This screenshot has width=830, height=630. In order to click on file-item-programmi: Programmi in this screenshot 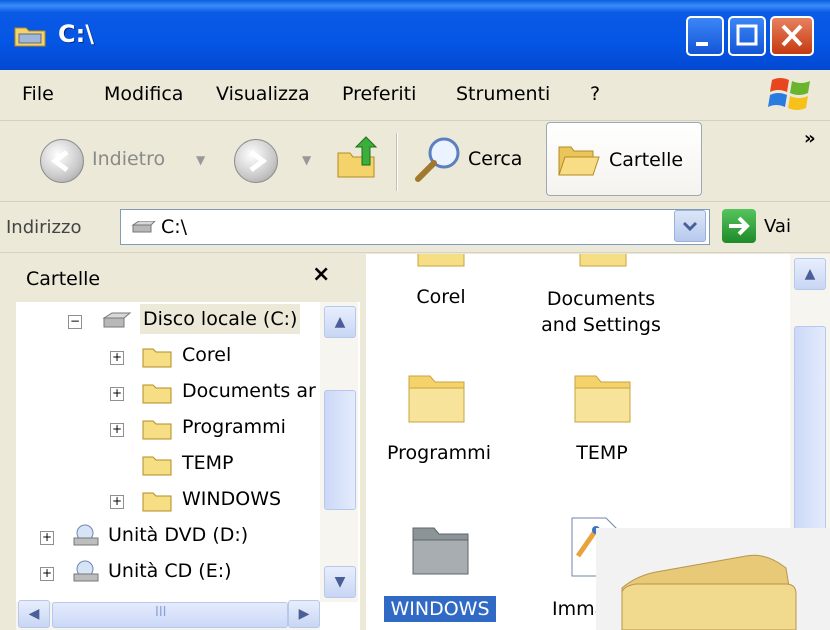, I will do `click(439, 453)`.